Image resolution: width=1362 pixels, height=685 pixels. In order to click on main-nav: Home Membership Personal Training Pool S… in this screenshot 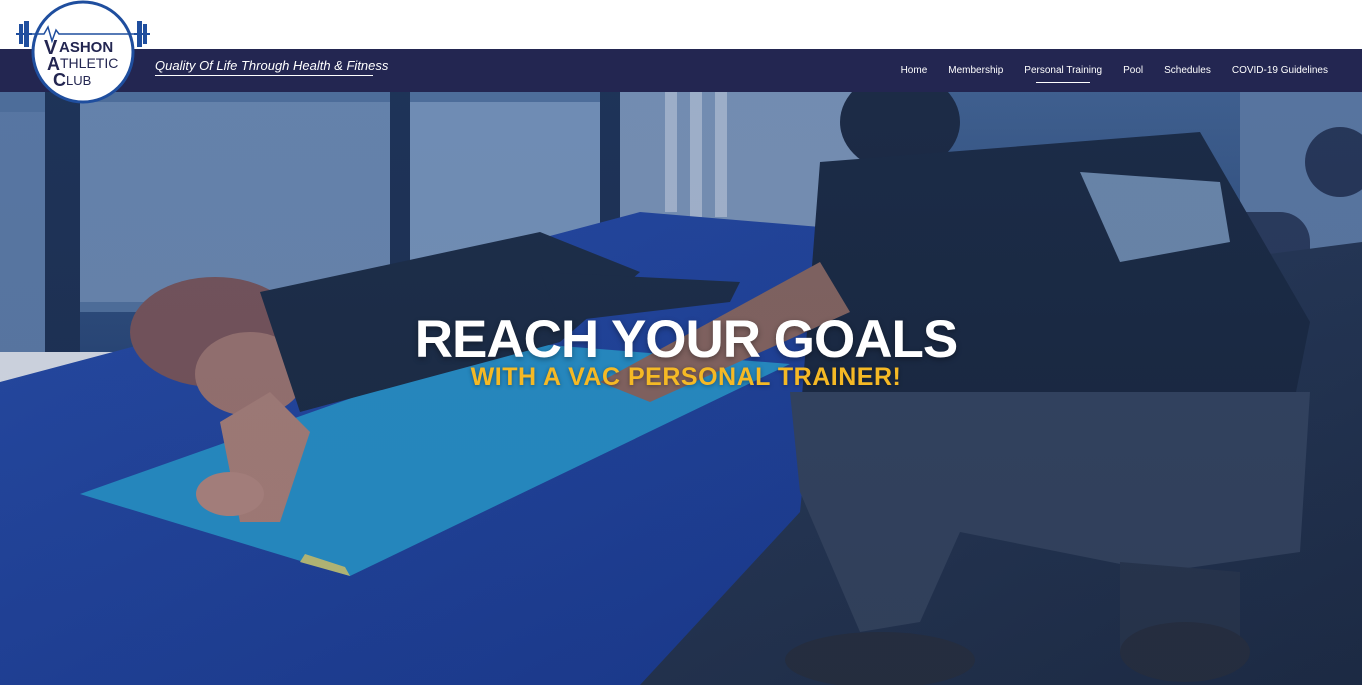, I will do `click(1104, 70)`.